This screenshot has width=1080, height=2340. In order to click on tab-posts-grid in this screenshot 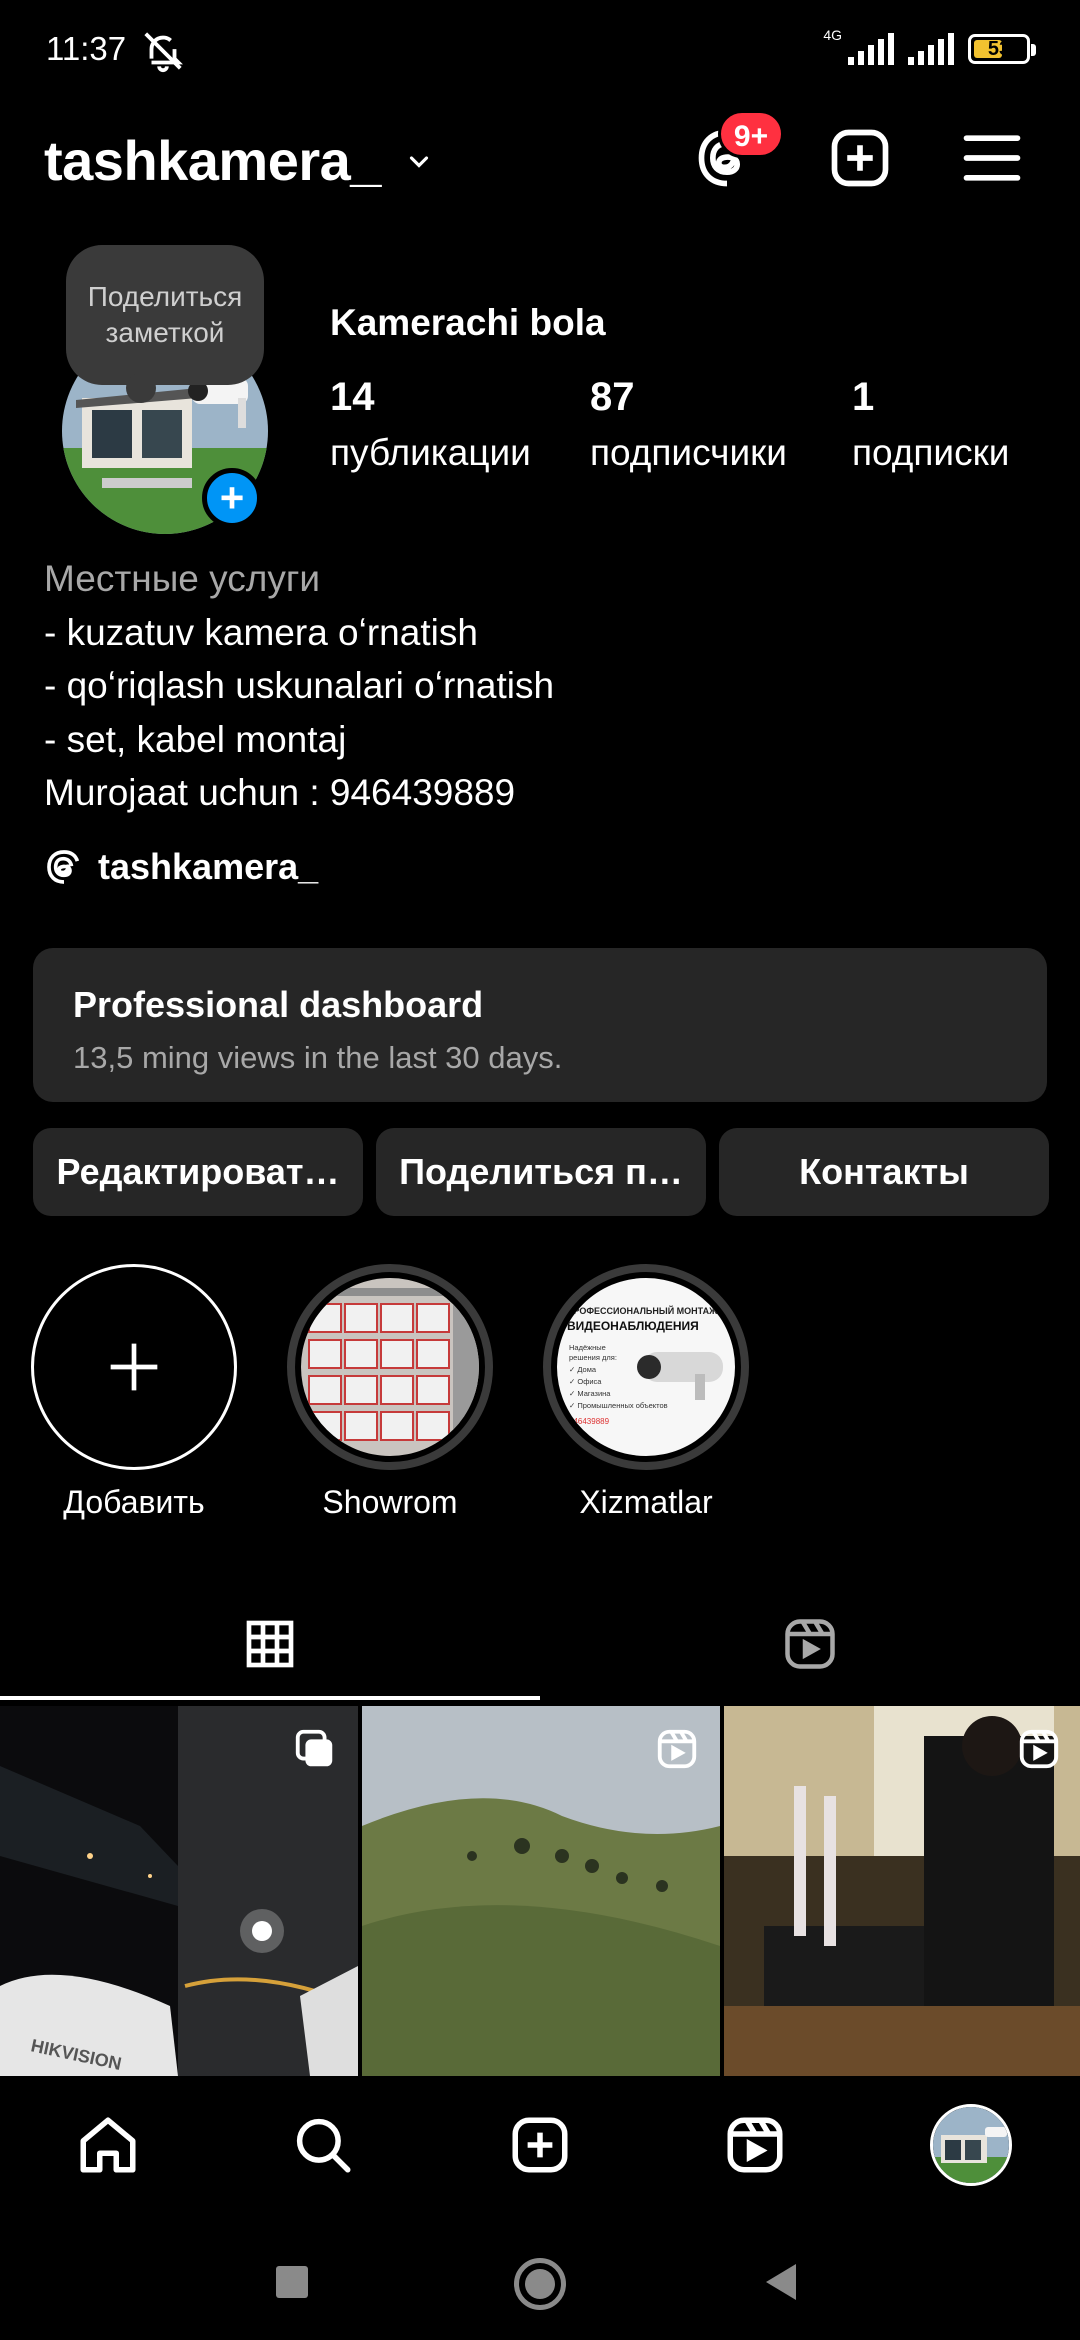, I will do `click(270, 1644)`.